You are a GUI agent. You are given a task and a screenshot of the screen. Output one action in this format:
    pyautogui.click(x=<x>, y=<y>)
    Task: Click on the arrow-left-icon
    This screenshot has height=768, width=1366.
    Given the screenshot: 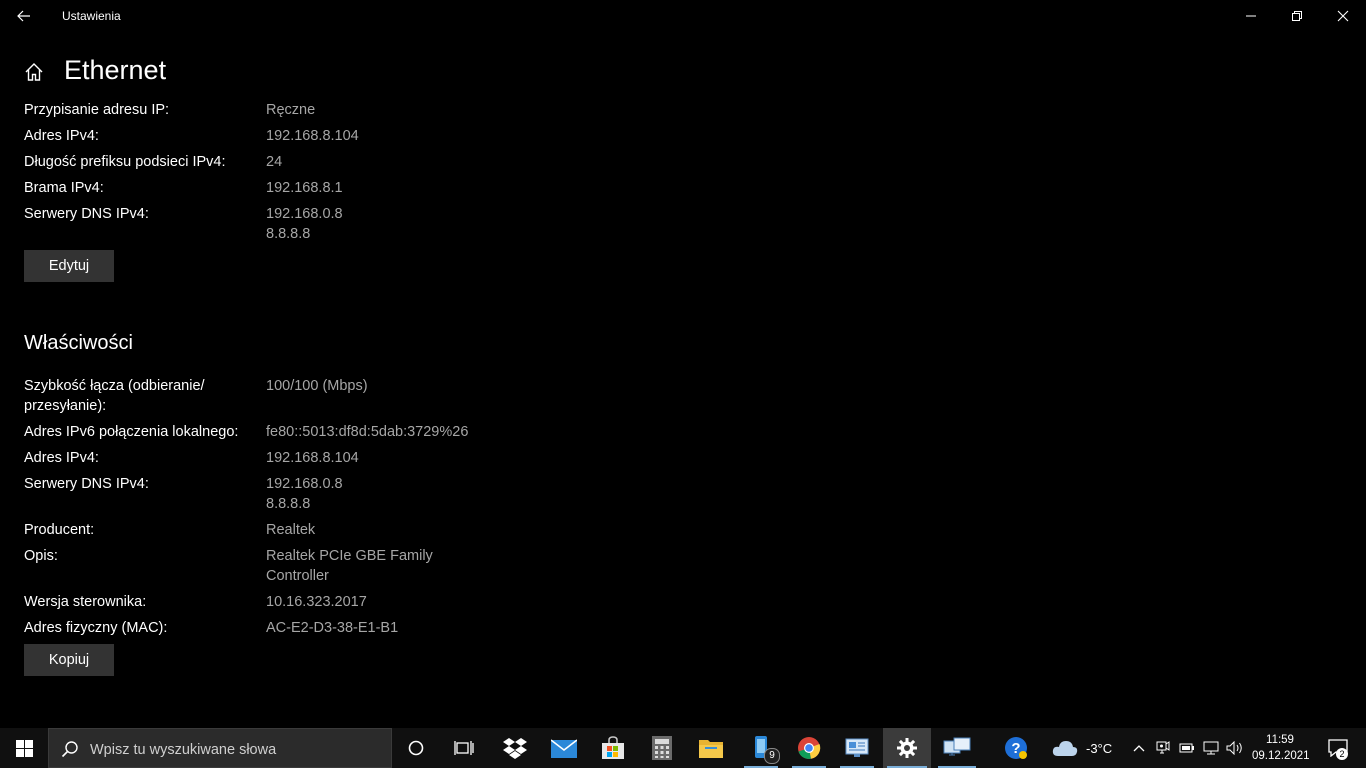 What is the action you would take?
    pyautogui.click(x=23, y=16)
    